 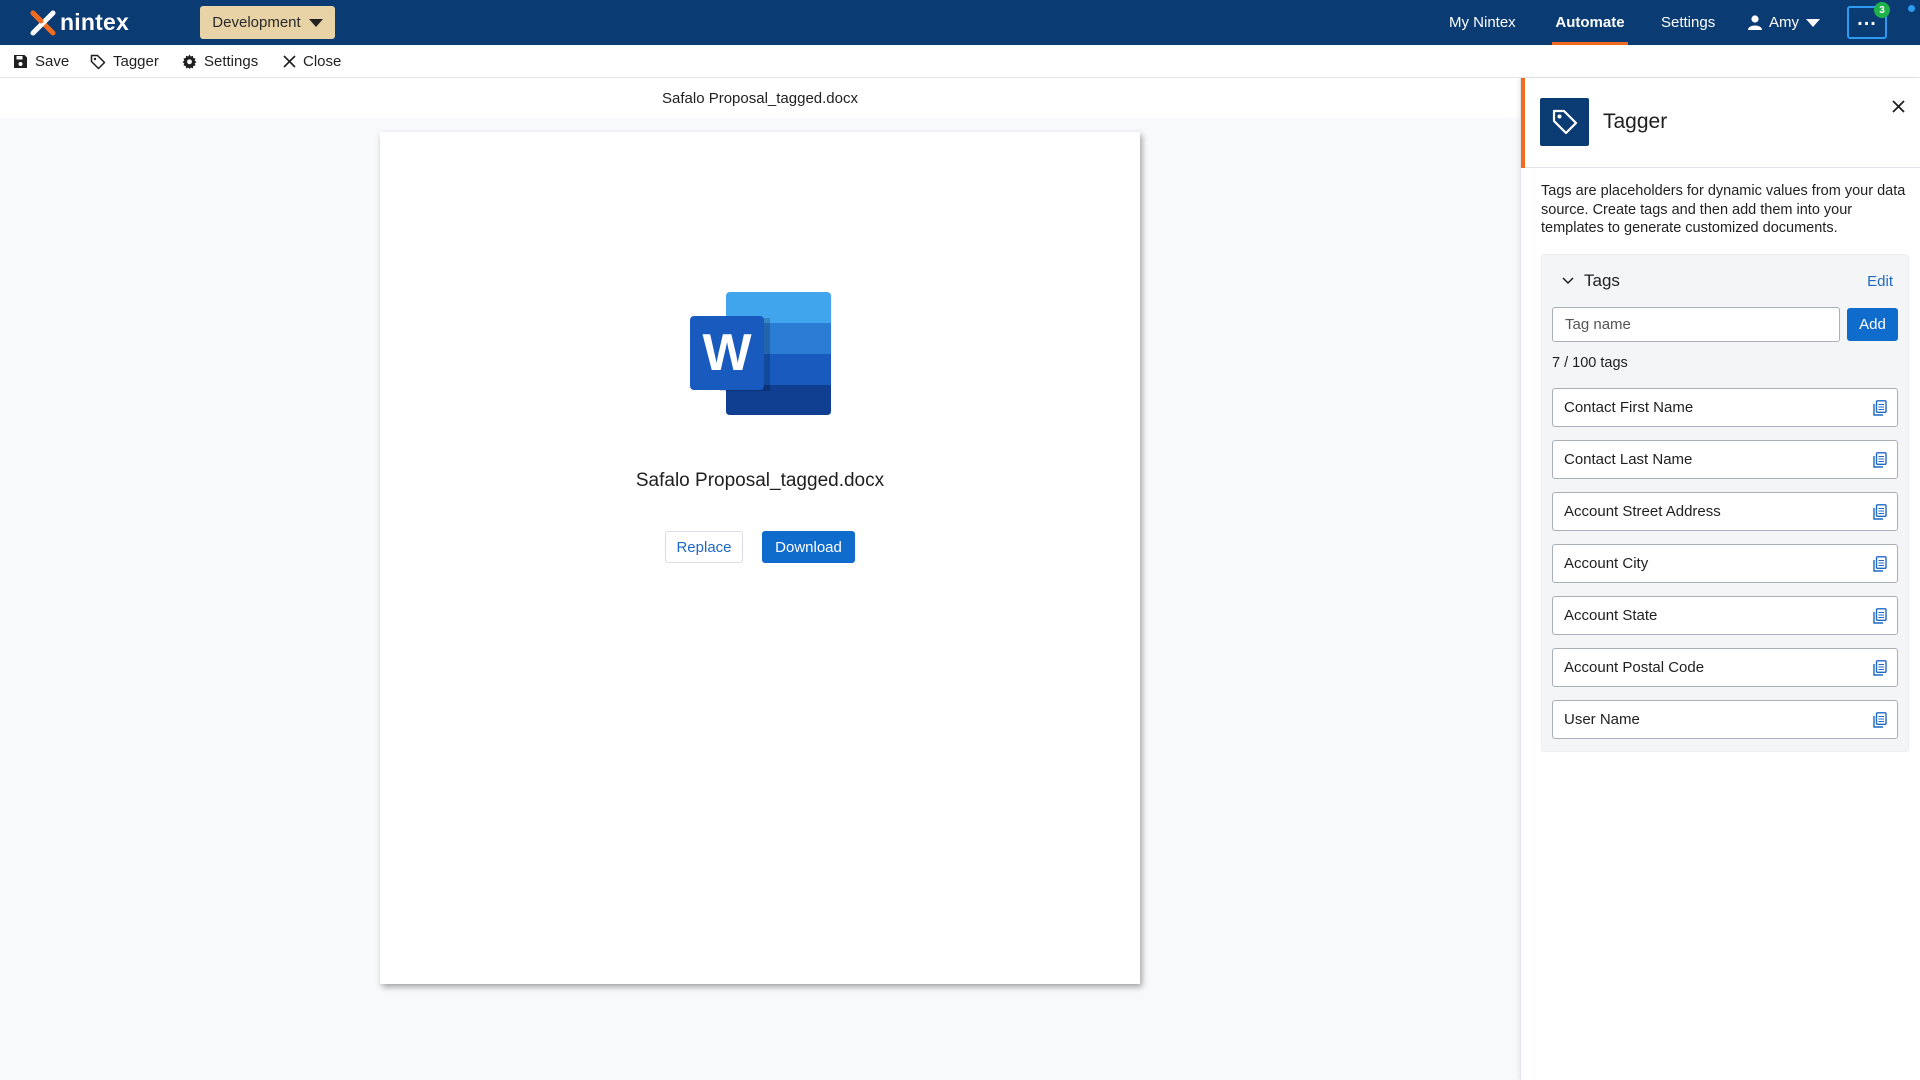 What do you see at coordinates (727, 353) in the screenshot?
I see `svg-text: W` at bounding box center [727, 353].